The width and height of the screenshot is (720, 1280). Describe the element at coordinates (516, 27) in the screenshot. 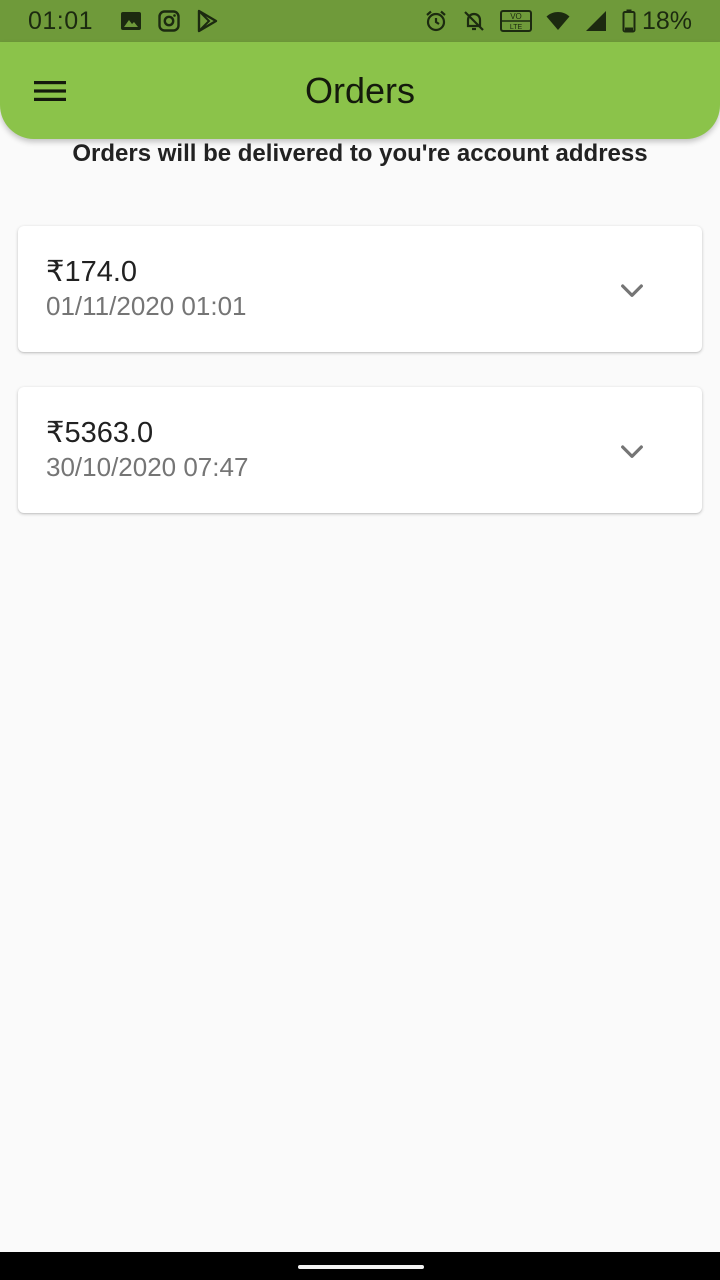

I see `svg-text: LTE` at that location.